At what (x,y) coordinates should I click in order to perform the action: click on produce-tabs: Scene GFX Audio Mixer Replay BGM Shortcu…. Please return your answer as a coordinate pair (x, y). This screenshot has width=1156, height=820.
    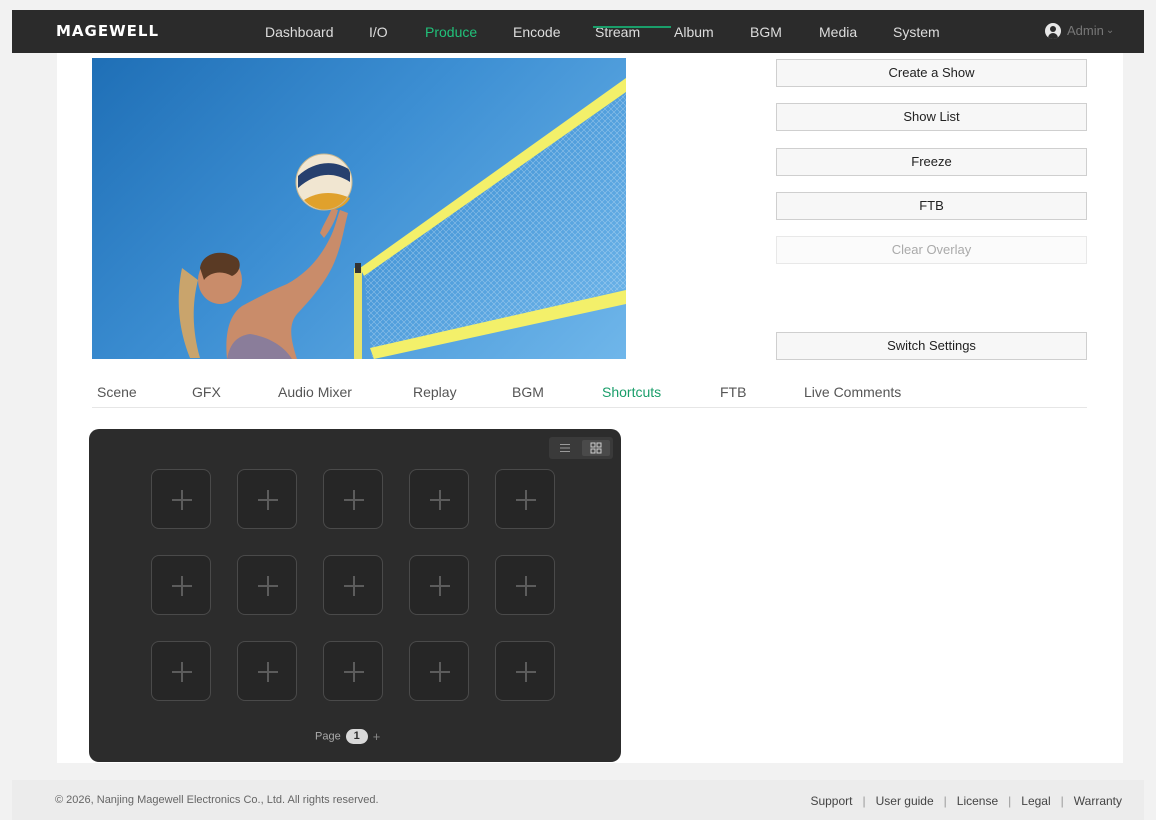
    Looking at the image, I should click on (589, 394).